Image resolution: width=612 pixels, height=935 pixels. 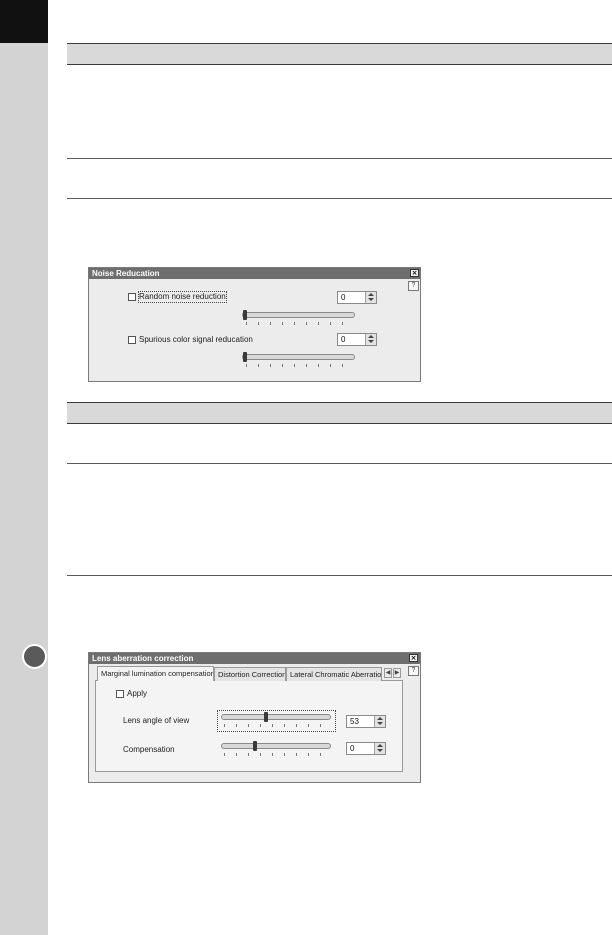 I want to click on tab-distortion-correction: Distortion Correction, so click(x=250, y=674).